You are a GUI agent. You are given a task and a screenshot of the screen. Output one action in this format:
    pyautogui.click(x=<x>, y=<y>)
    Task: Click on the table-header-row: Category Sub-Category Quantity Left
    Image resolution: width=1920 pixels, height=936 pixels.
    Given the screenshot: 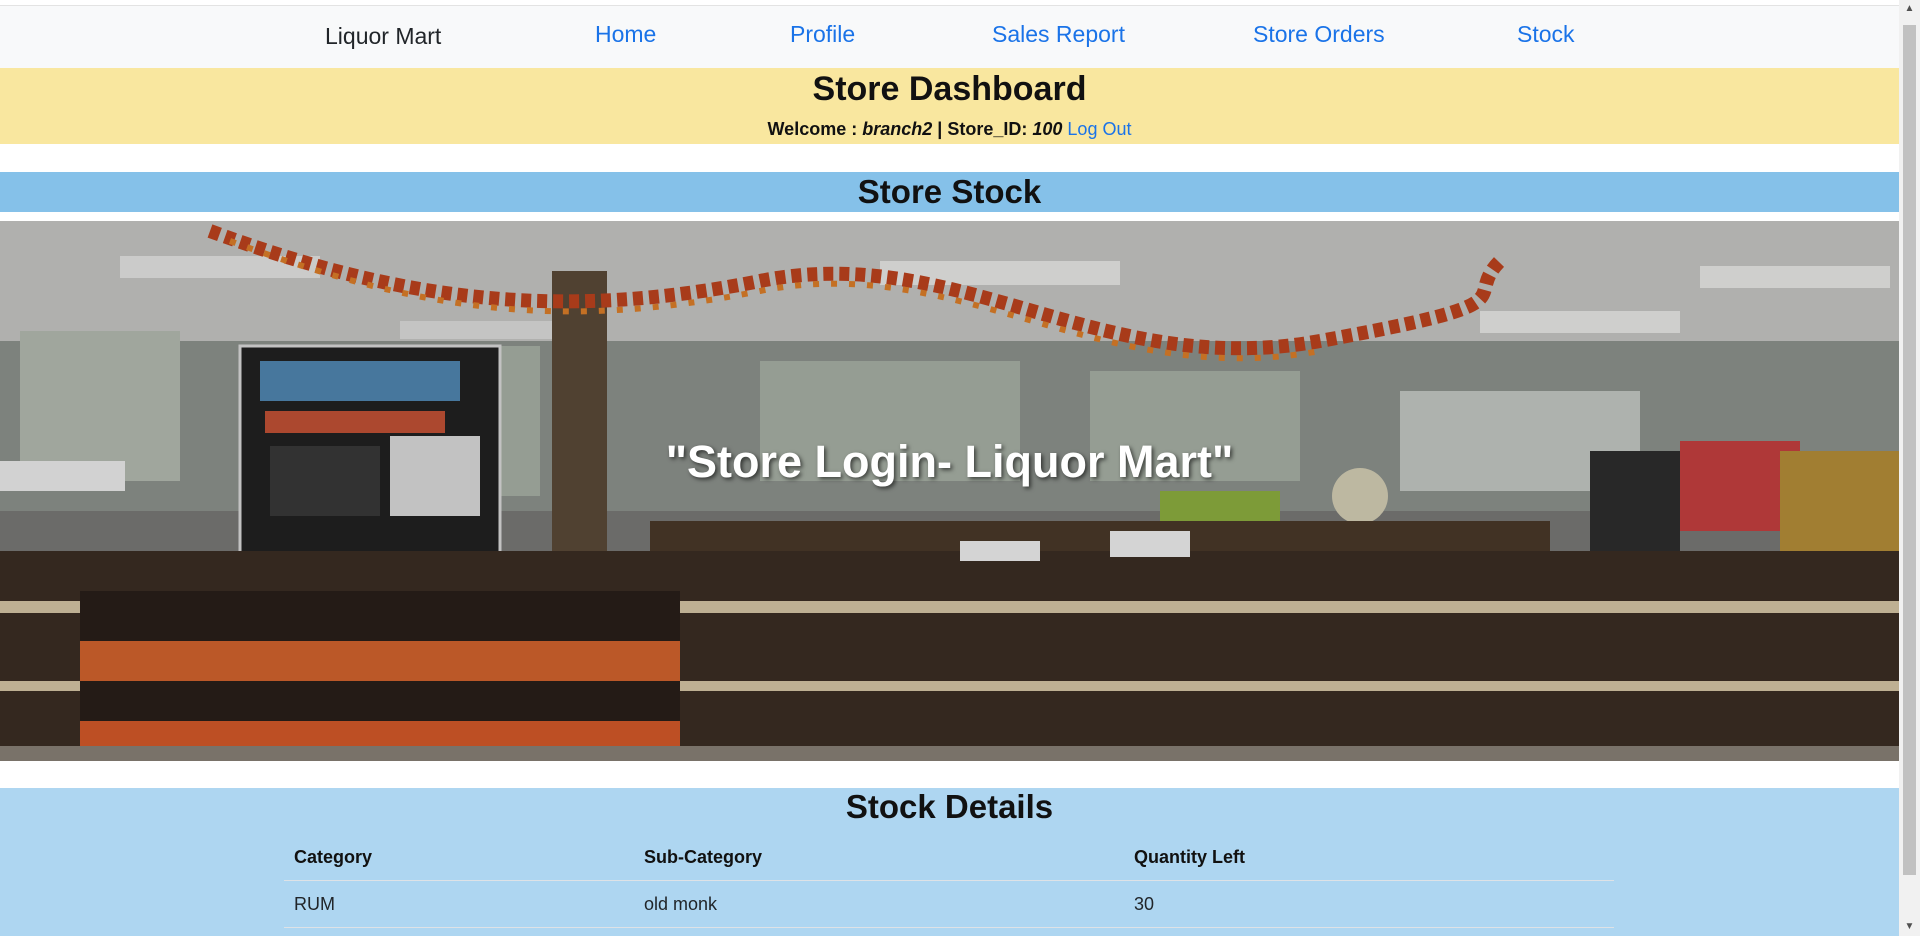 What is the action you would take?
    pyautogui.click(x=949, y=857)
    